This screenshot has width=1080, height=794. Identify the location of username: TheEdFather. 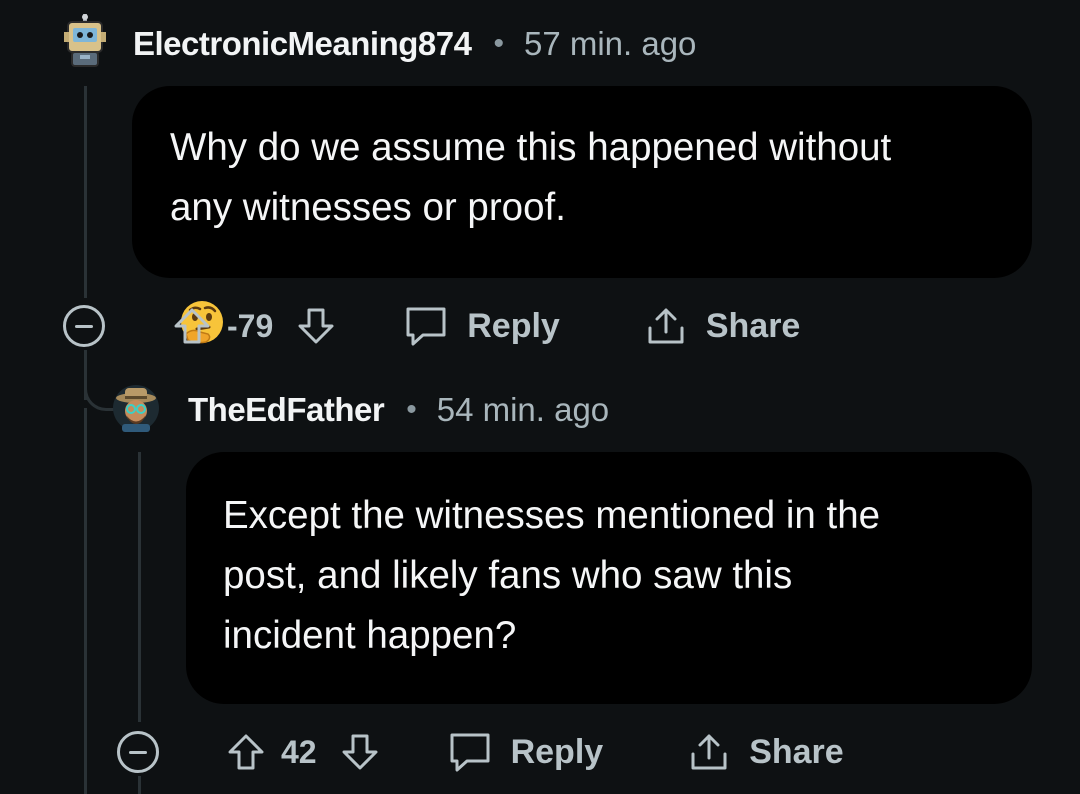
(286, 410).